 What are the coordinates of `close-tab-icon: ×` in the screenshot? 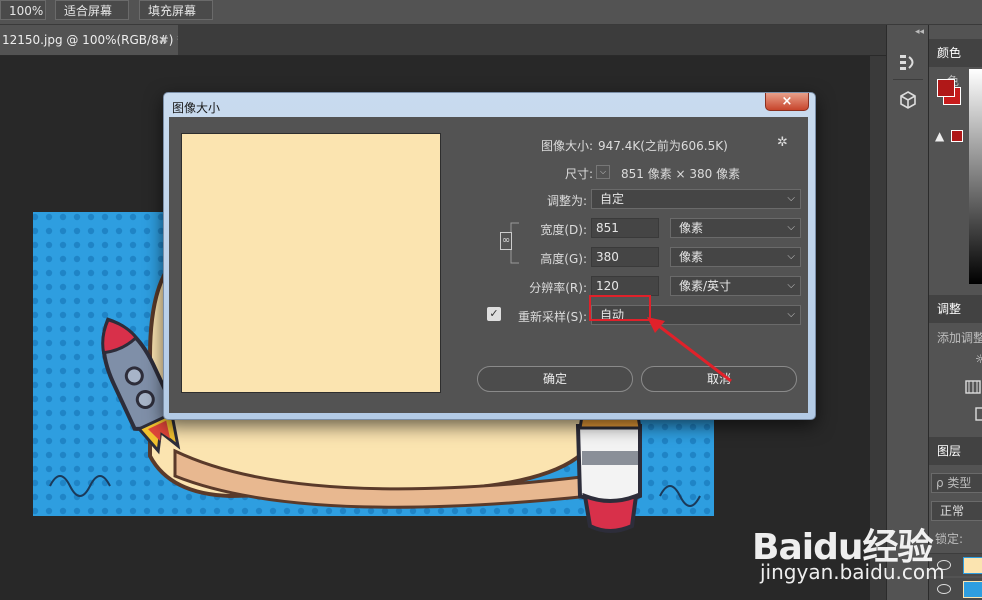 It's located at (163, 40).